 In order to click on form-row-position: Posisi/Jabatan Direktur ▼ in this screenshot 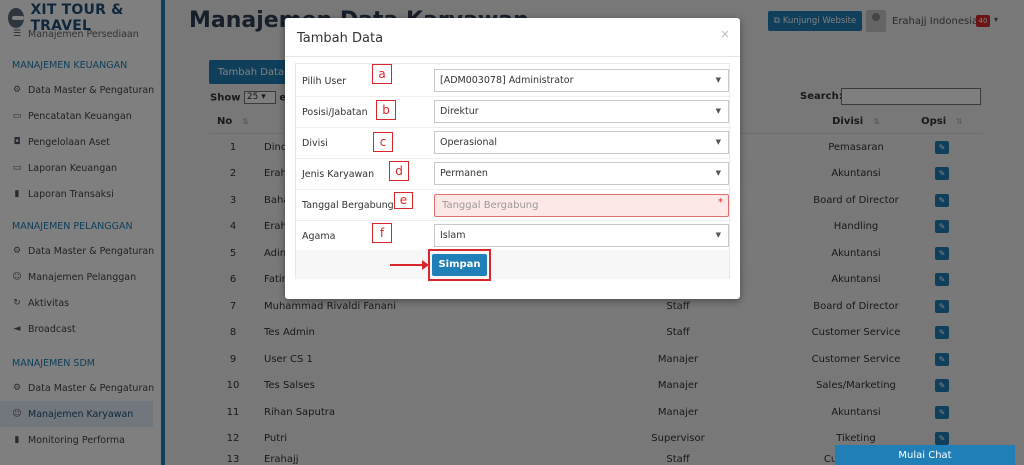, I will do `click(513, 112)`.